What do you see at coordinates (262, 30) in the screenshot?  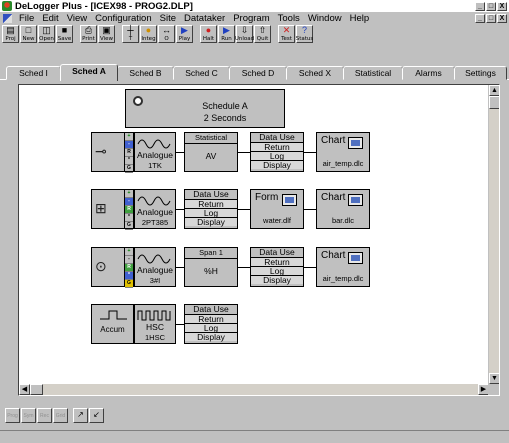 I see `quit-icon: ⇧` at bounding box center [262, 30].